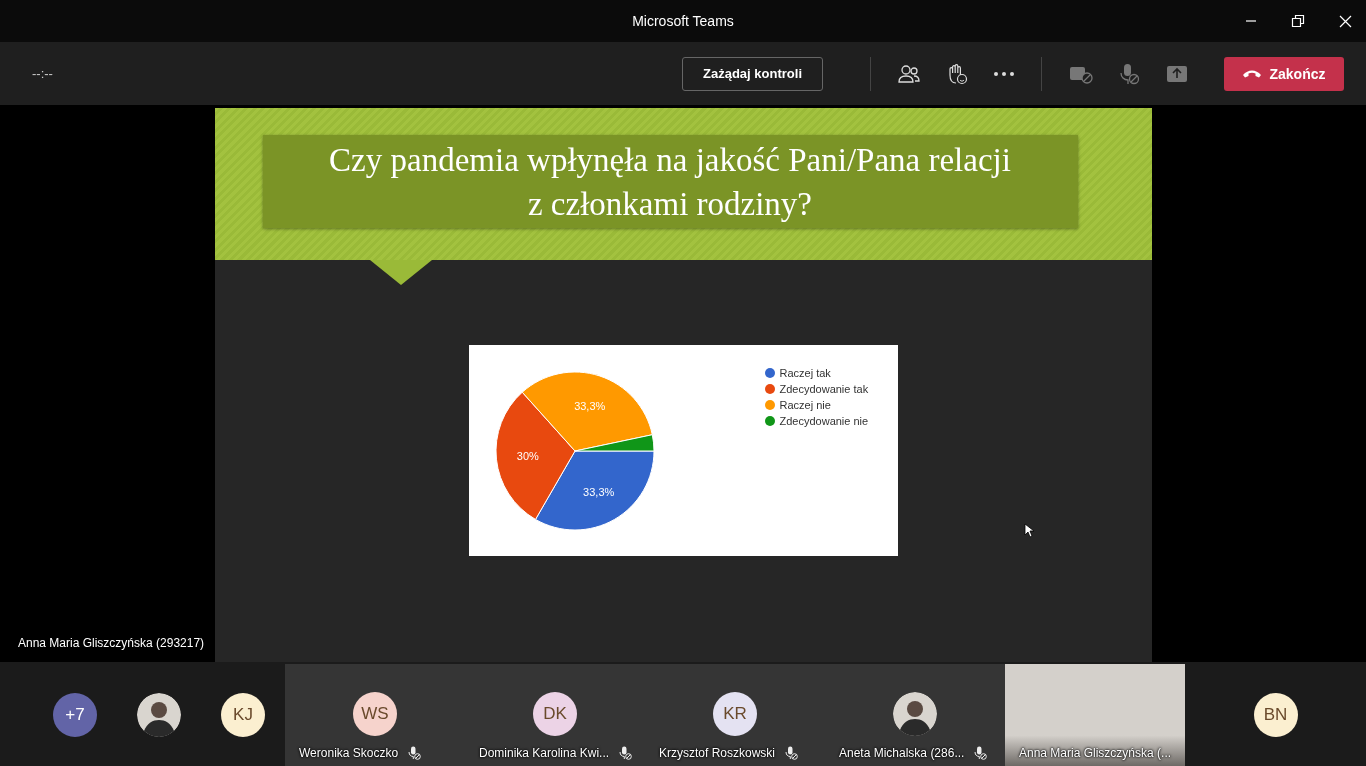 Image resolution: width=1366 pixels, height=766 pixels. What do you see at coordinates (717, 753) in the screenshot?
I see `participant-name: Krzysztof Roszkowski` at bounding box center [717, 753].